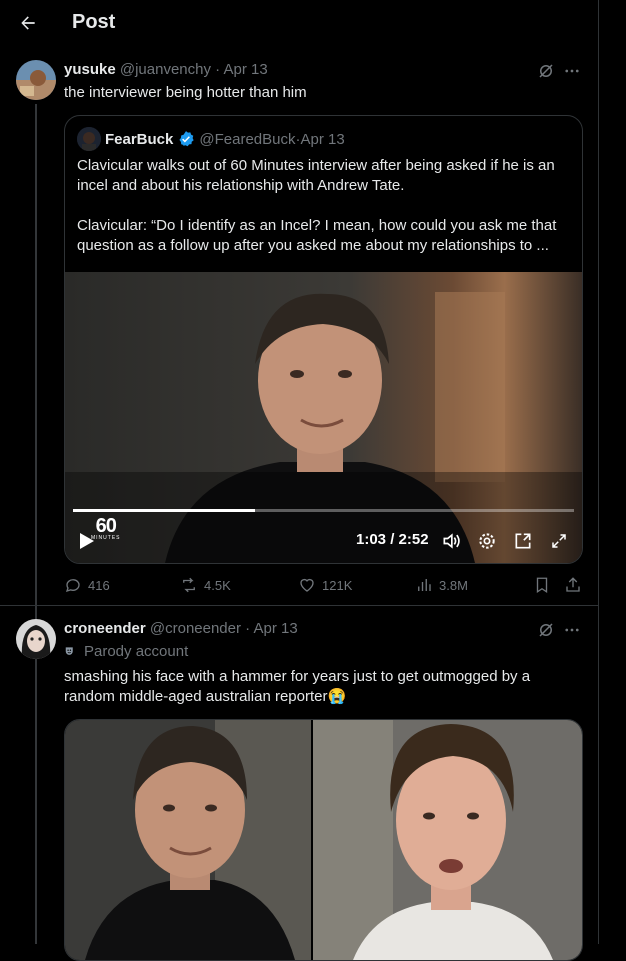 The width and height of the screenshot is (626, 961). I want to click on more-options-button, so click(572, 71).